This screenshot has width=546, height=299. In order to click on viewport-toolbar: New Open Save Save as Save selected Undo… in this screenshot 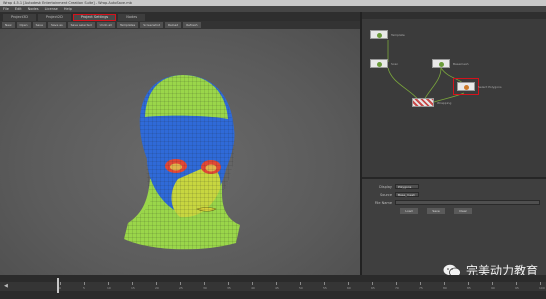, I will do `click(180, 25)`.